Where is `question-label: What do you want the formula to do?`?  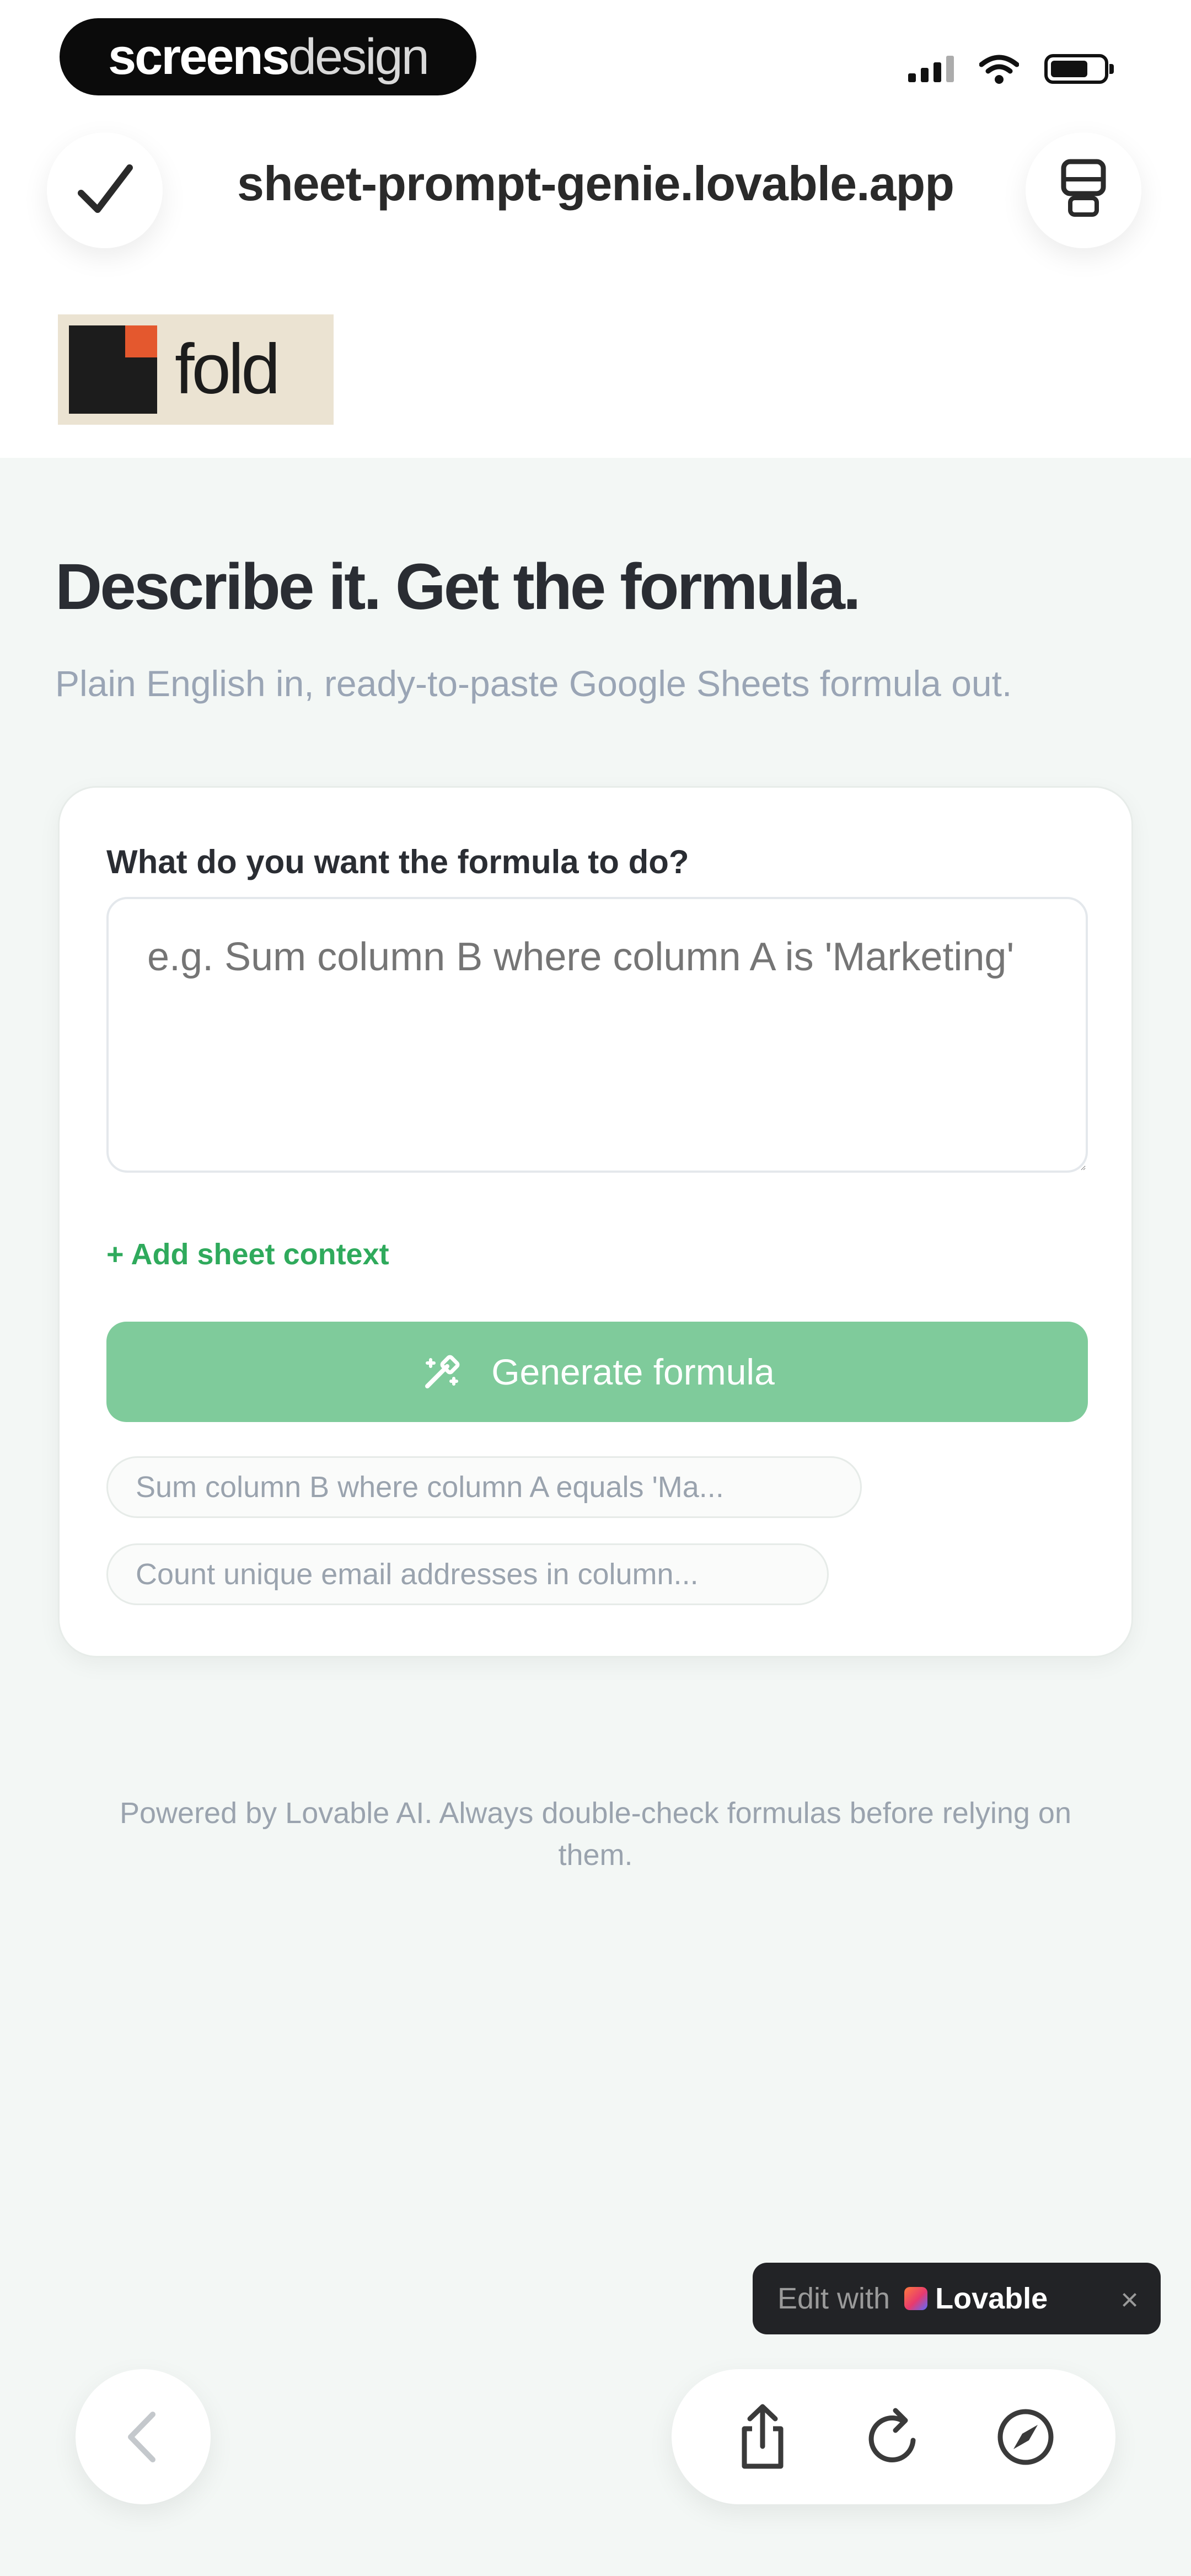 question-label: What do you want the formula to do? is located at coordinates (397, 861).